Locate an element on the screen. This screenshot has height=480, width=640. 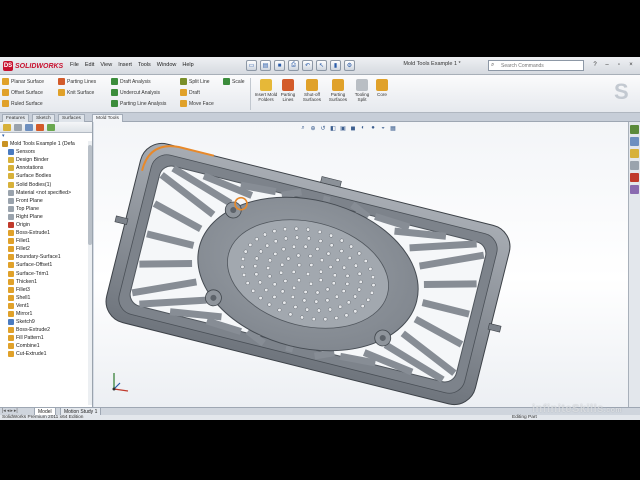
planar-surface-button: Planar Surface is located at coordinates (23, 81).